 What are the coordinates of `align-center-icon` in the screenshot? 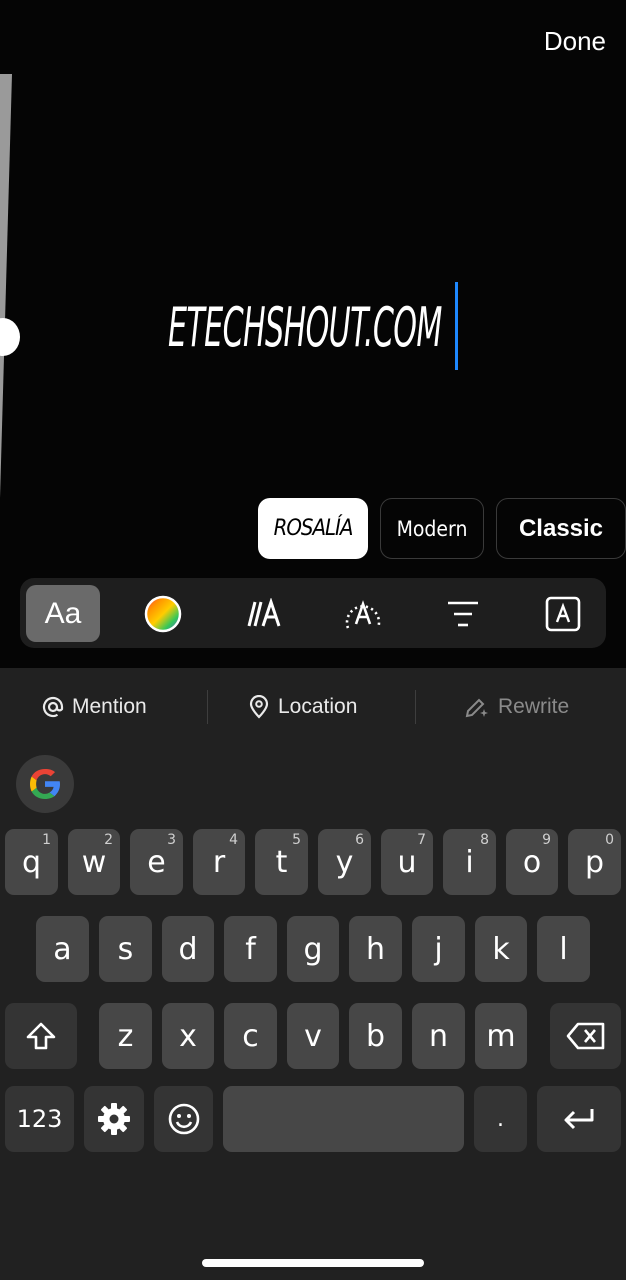 It's located at (463, 613).